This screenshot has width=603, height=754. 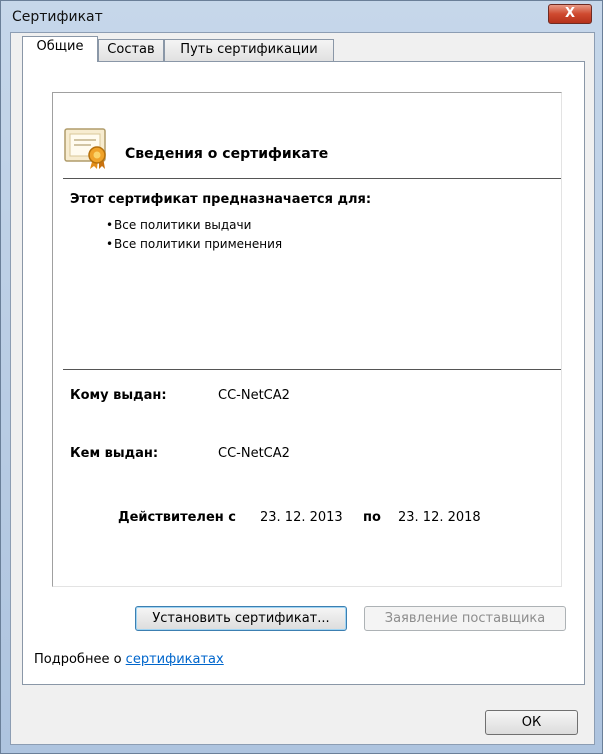 What do you see at coordinates (439, 517) in the screenshot?
I see `valid-to-value: 23. 12. 2018` at bounding box center [439, 517].